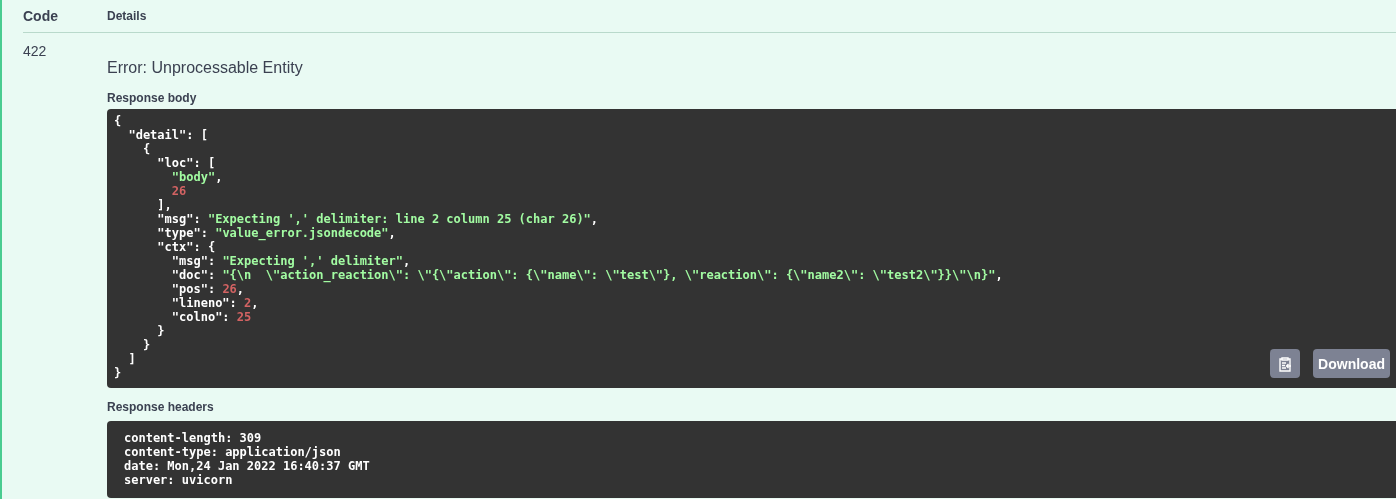 This screenshot has width=1396, height=499. I want to click on code-line: server: uvicorn, so click(178, 480).